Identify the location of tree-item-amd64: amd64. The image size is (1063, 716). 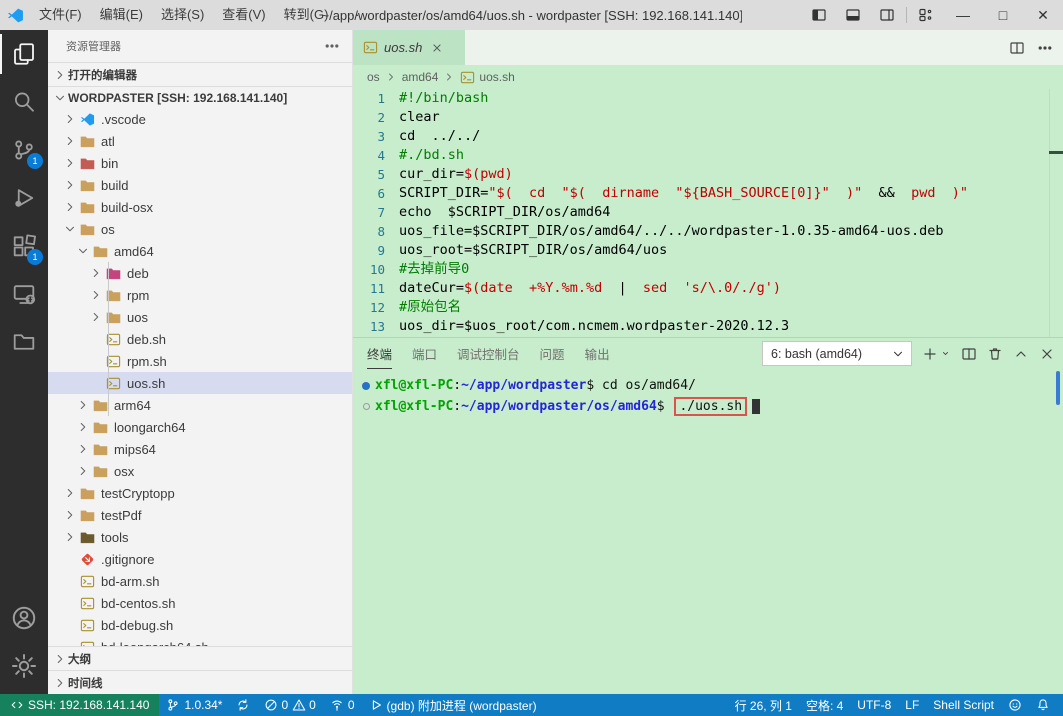
(200, 251).